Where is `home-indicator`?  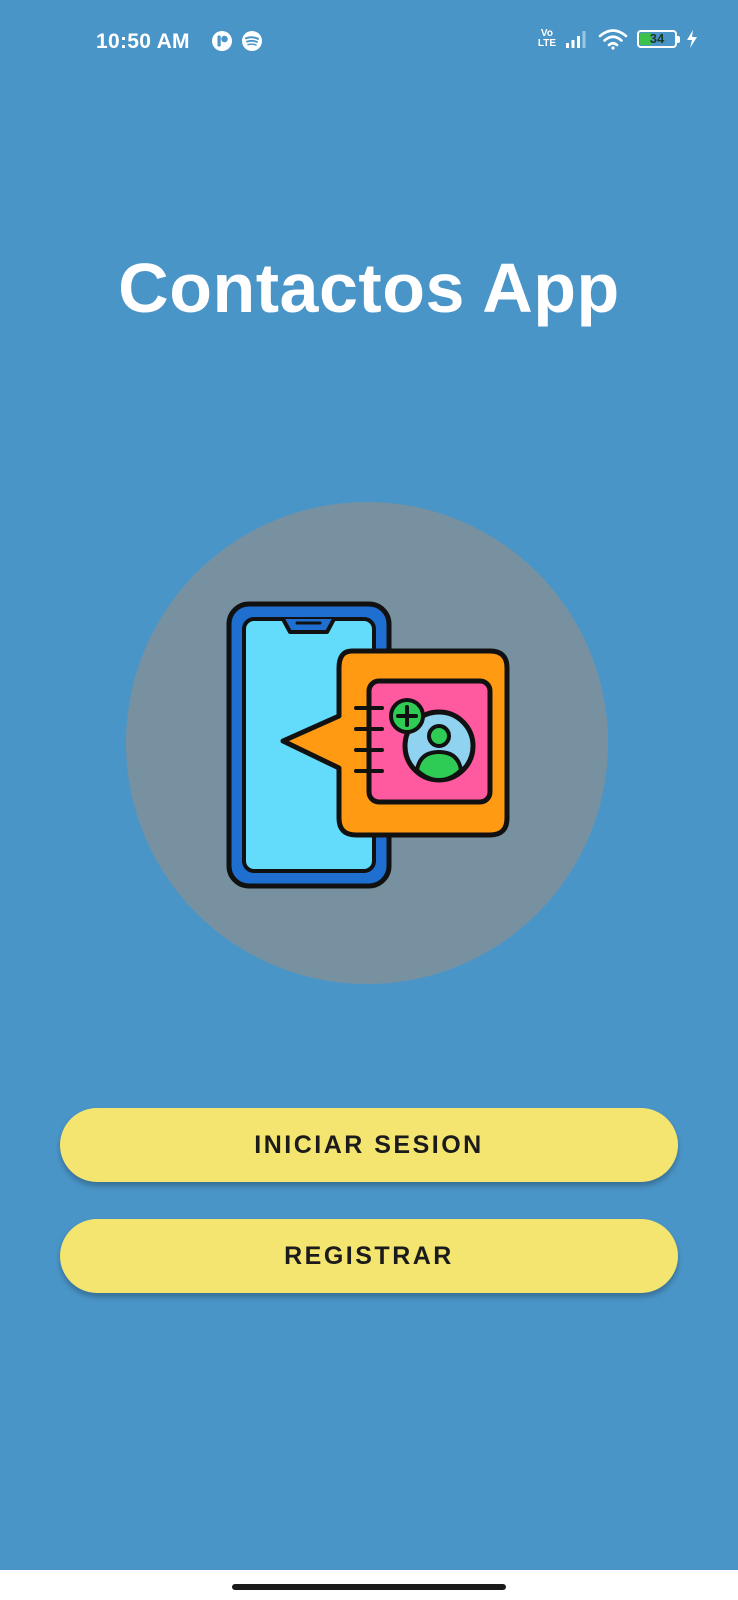 home-indicator is located at coordinates (369, 1587).